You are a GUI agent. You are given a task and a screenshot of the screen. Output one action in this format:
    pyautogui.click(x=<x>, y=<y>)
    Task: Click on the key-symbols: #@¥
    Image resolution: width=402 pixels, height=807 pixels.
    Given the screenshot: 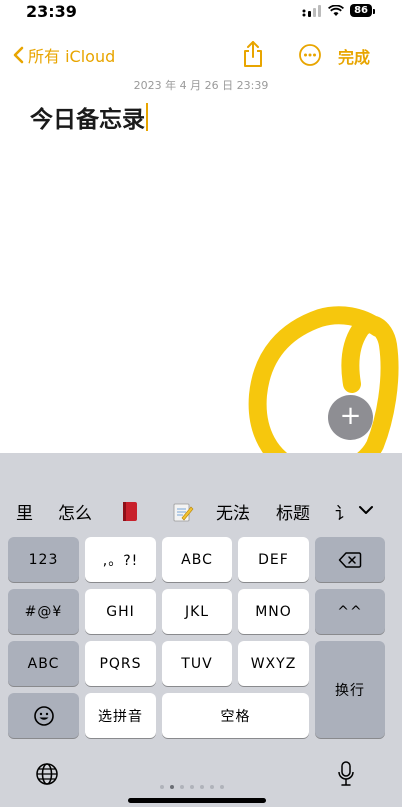 What is the action you would take?
    pyautogui.click(x=43, y=611)
    